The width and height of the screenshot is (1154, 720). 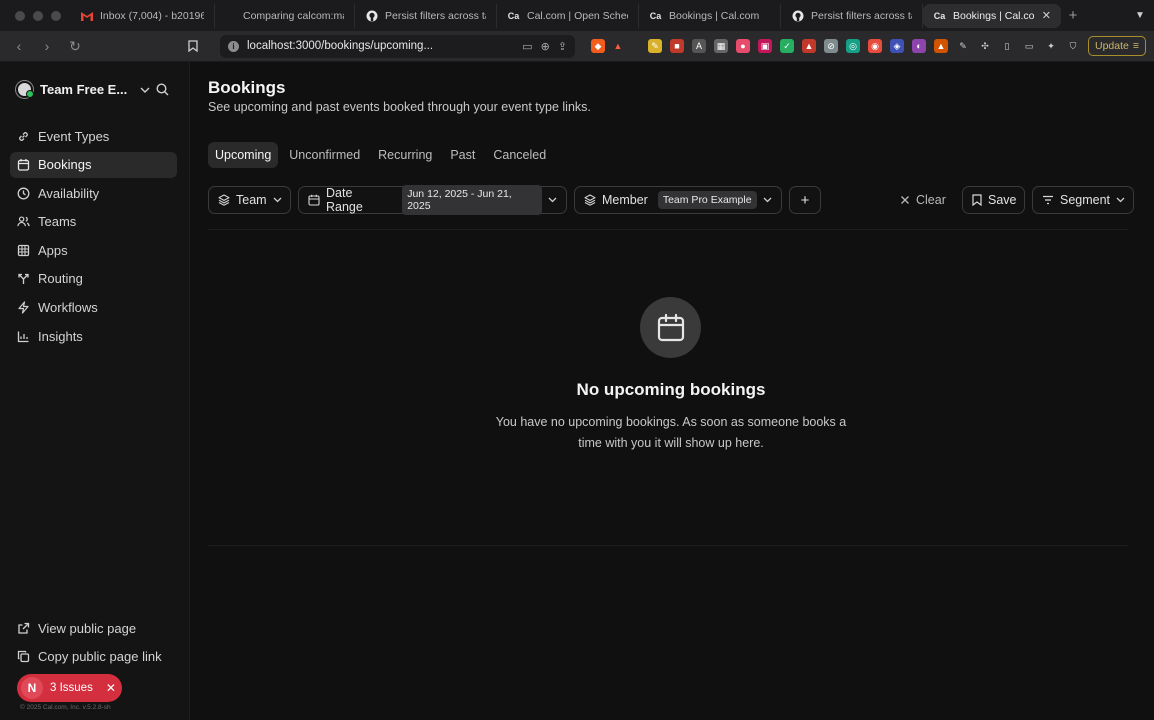 I want to click on grid-icon, so click(x=23, y=250).